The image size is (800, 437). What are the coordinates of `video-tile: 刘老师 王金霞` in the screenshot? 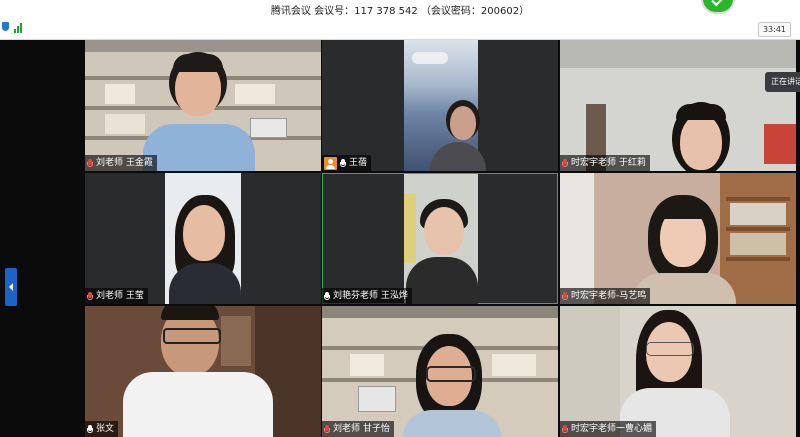 It's located at (203, 105).